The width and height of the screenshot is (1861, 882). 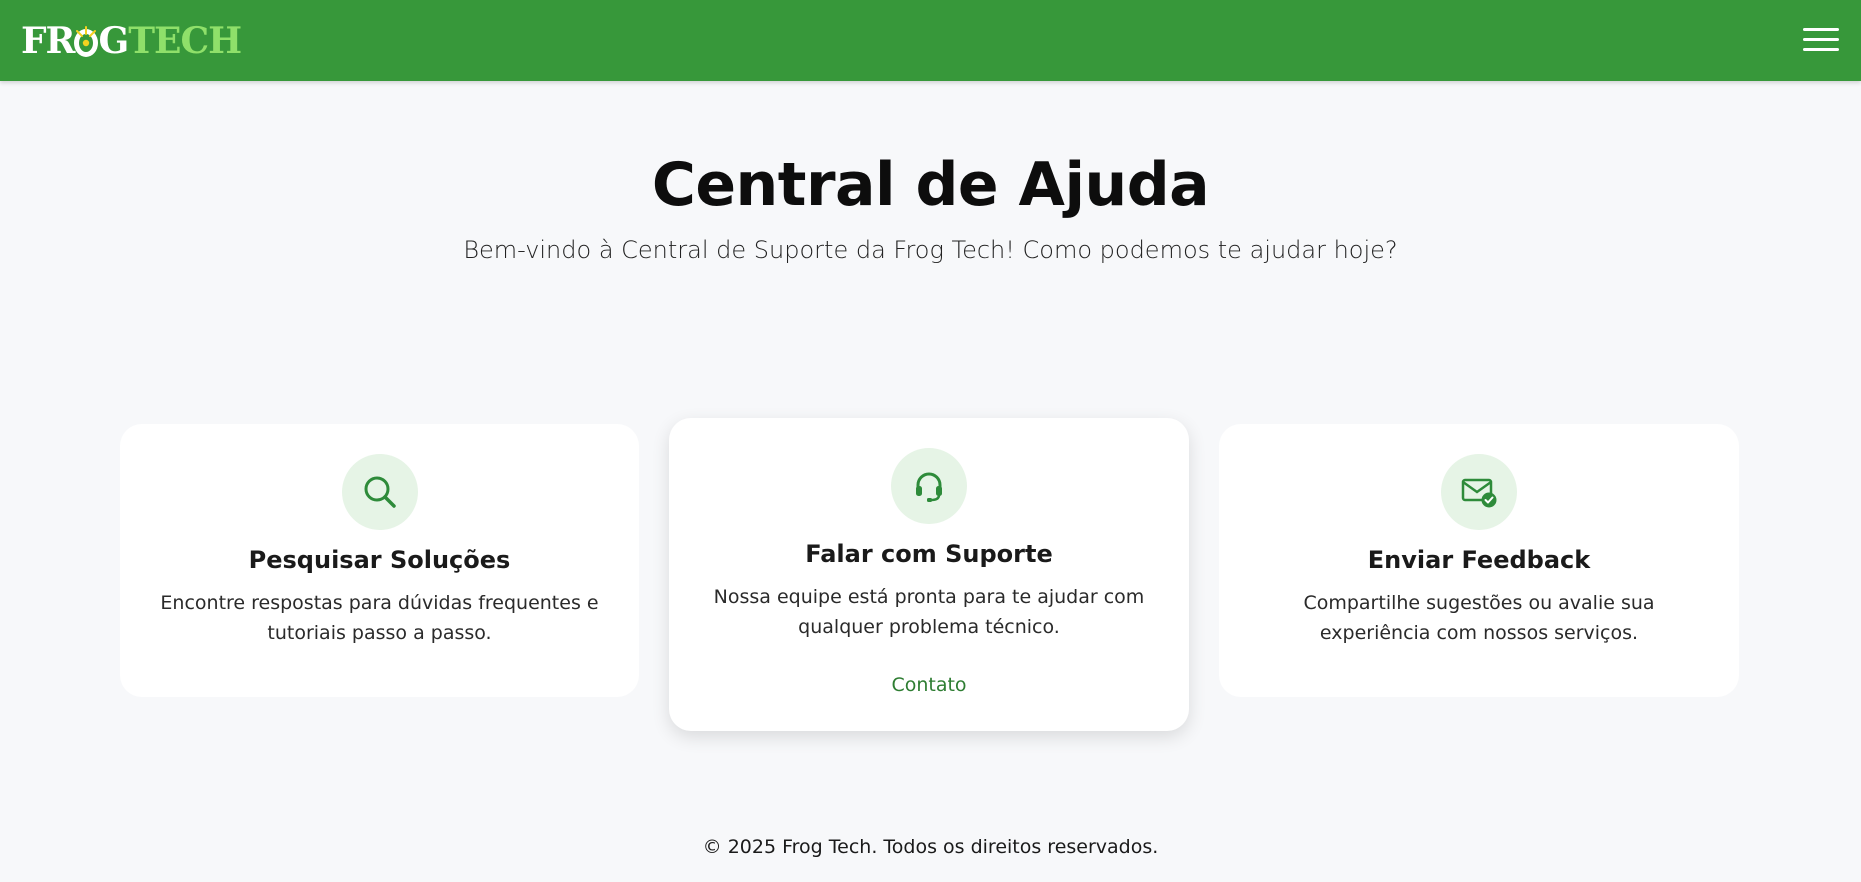 I want to click on search-icon, so click(x=379, y=492).